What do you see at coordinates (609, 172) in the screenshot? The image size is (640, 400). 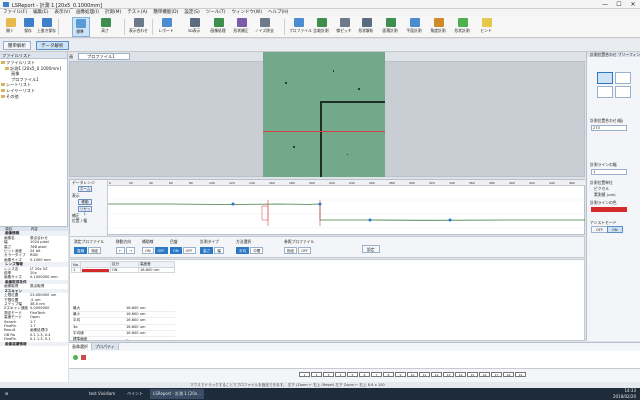 I see `thickness-field: 1` at bounding box center [609, 172].